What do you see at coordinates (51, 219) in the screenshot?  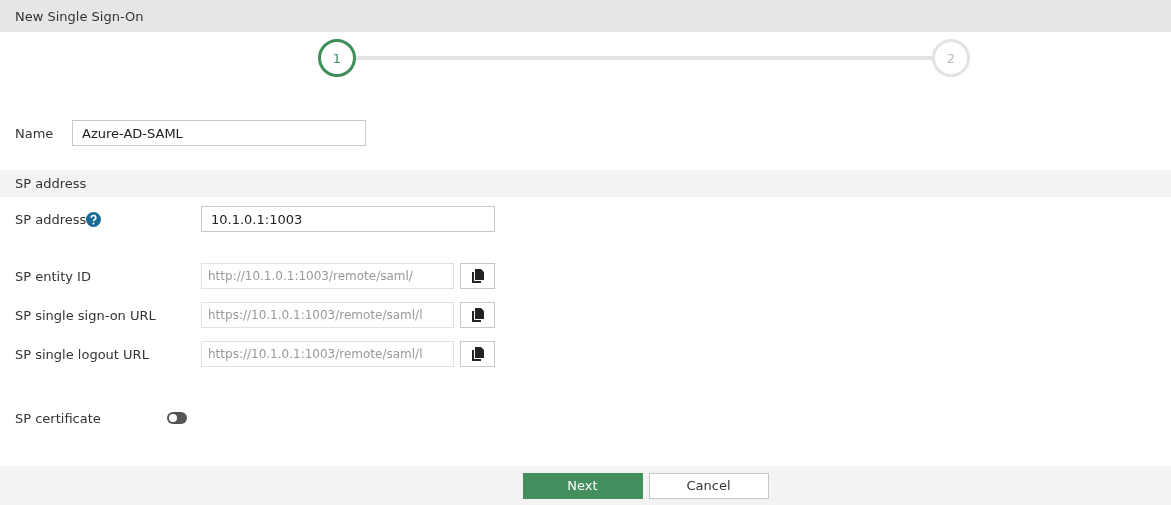 I see `field-label: SP address` at bounding box center [51, 219].